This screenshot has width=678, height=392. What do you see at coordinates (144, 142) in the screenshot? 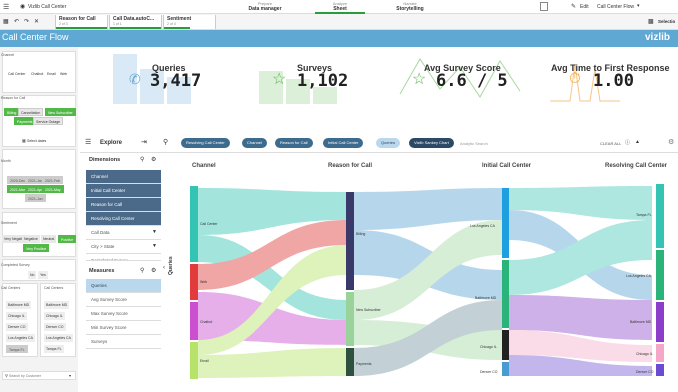
I see `collapse-icon: ⇥` at bounding box center [144, 142].